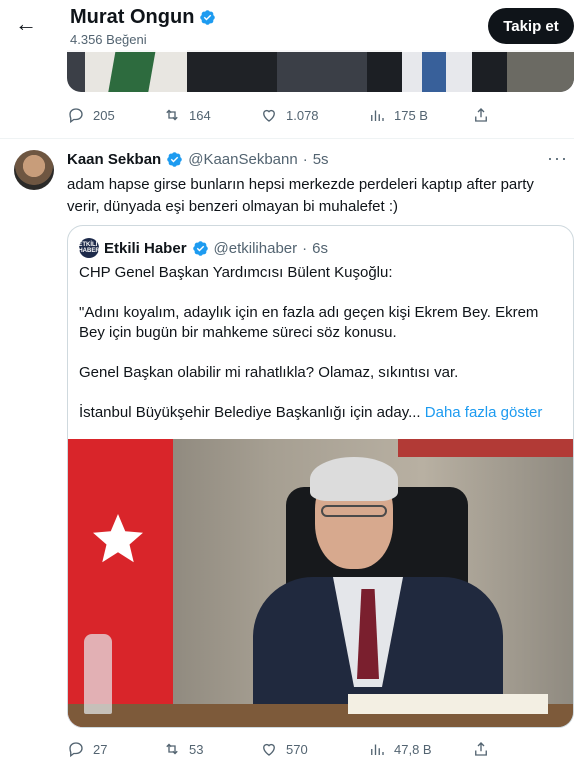  Describe the element at coordinates (284, 749) in the screenshot. I see `like-button: 570` at that location.